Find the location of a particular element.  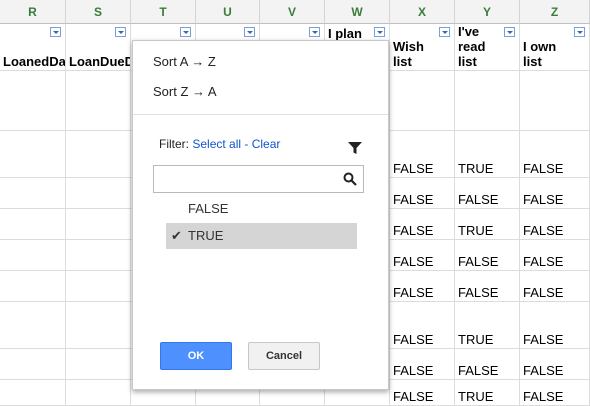

sort-a-to-z: Sort A → Z is located at coordinates (184, 61).